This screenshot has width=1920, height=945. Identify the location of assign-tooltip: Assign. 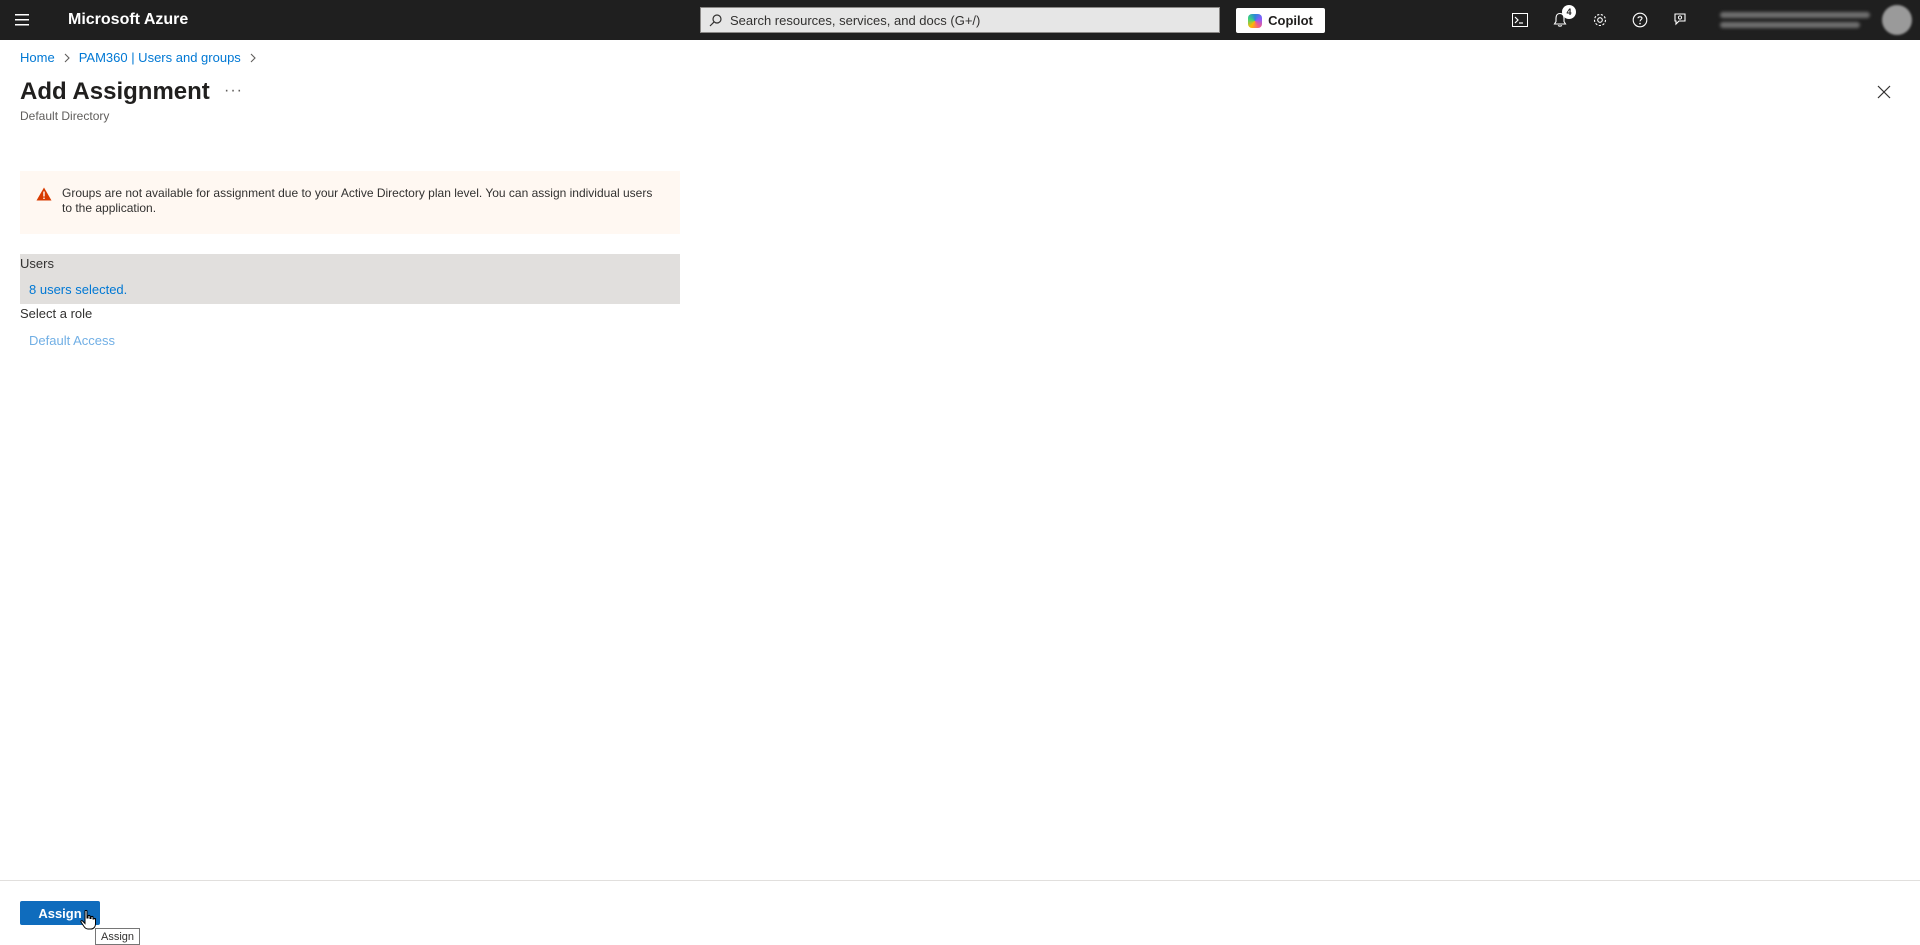
(118, 936).